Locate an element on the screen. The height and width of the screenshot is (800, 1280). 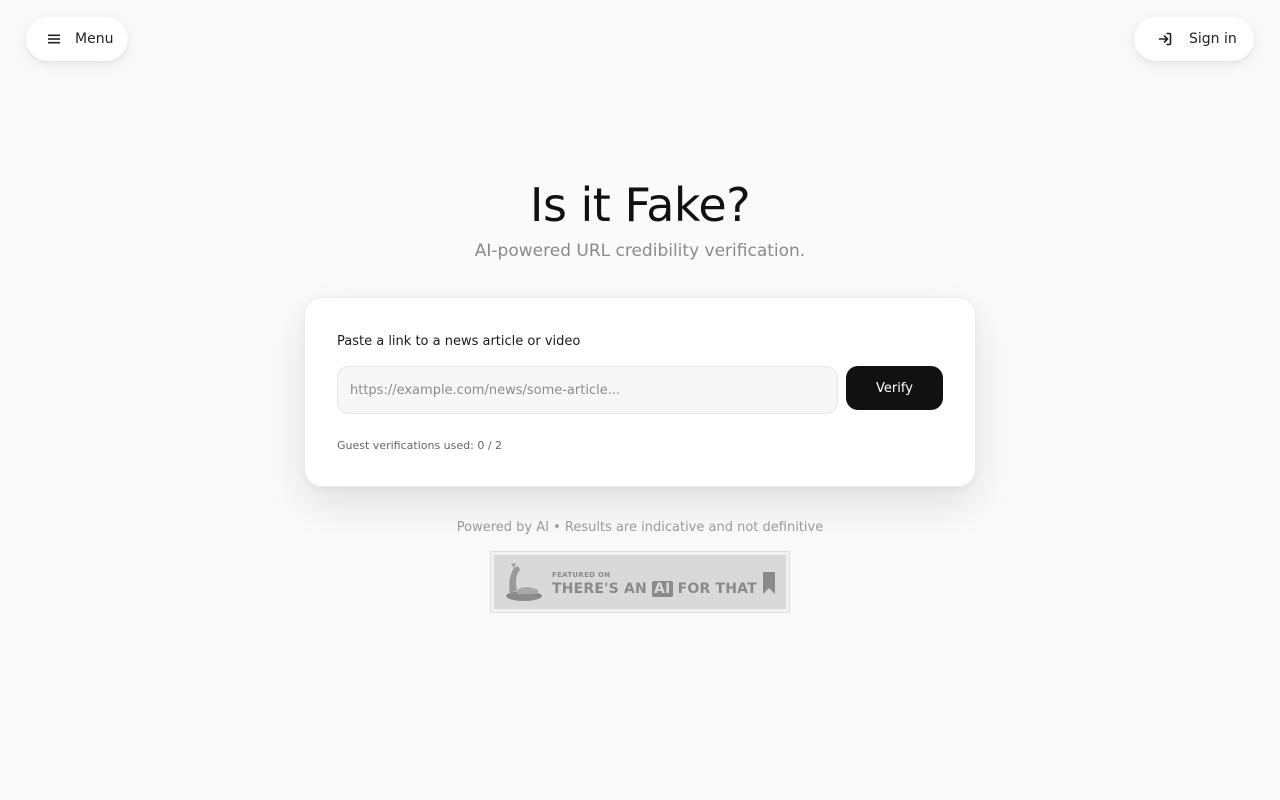
page-title: Is it Fake? is located at coordinates (640, 205).